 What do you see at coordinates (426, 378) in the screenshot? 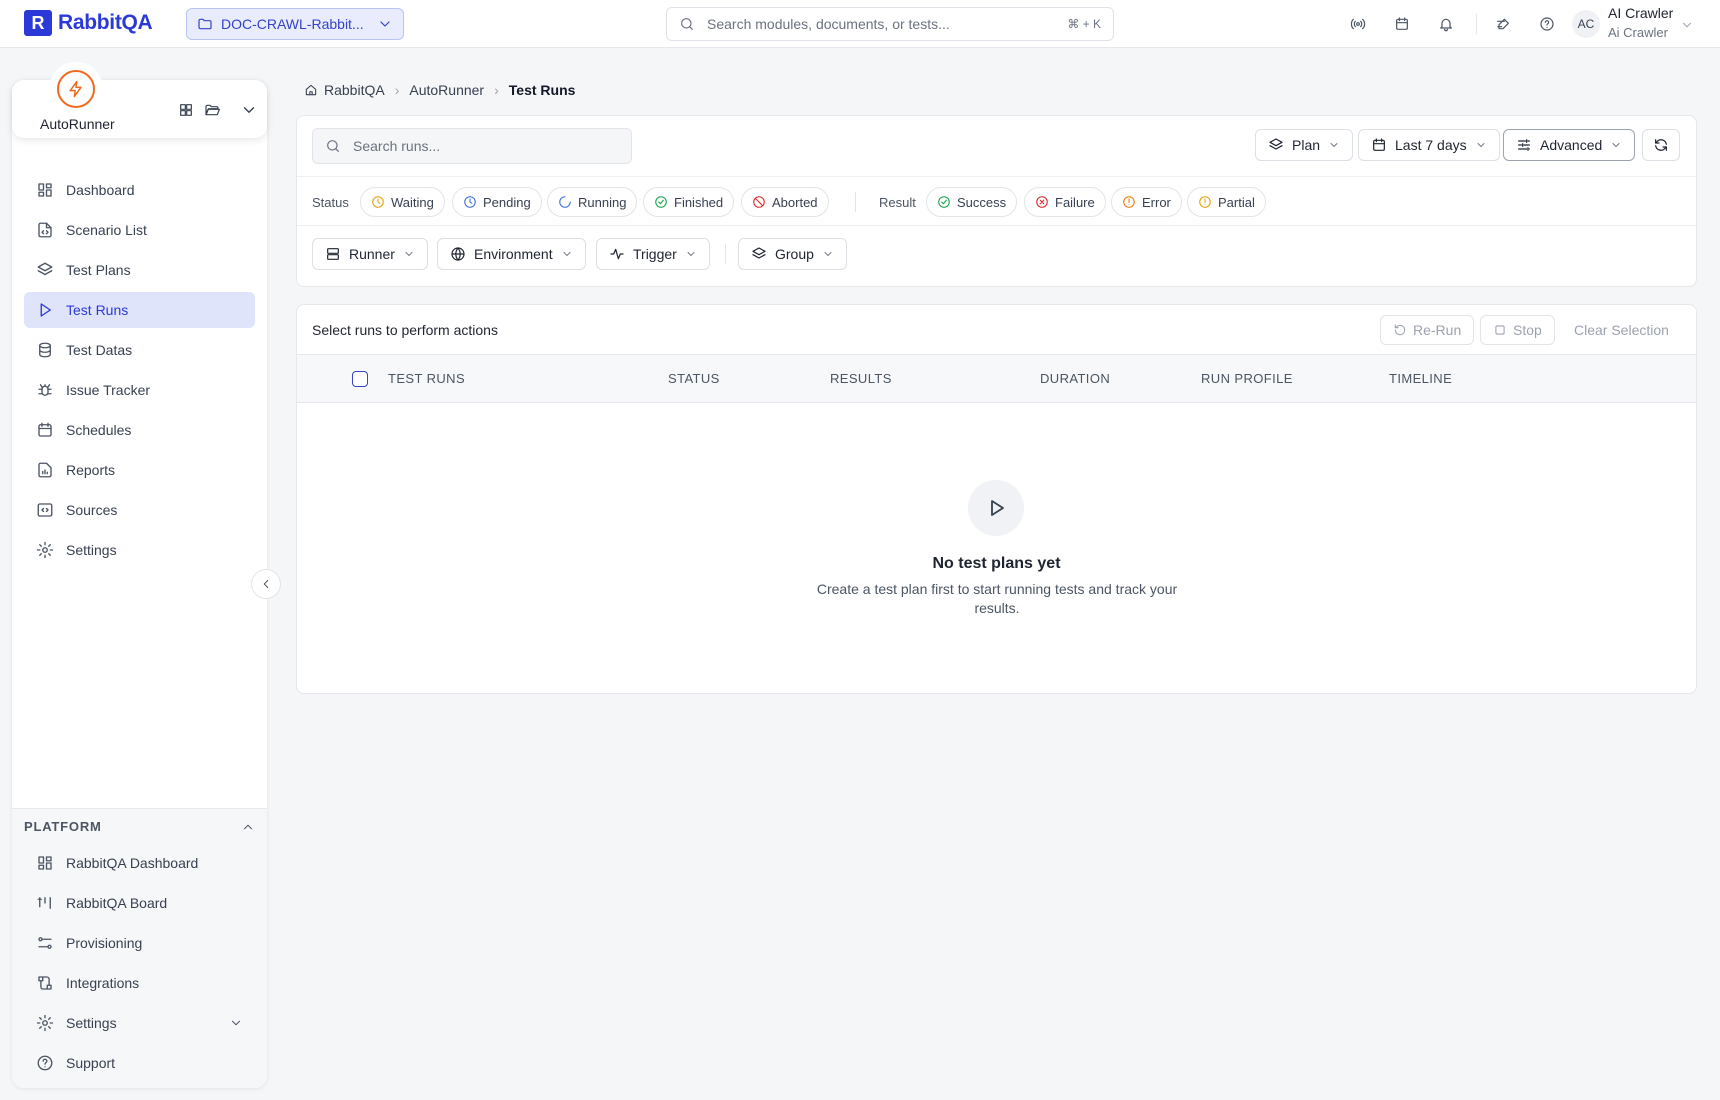
I see `column-header-test-runs: TEST RUNS` at bounding box center [426, 378].